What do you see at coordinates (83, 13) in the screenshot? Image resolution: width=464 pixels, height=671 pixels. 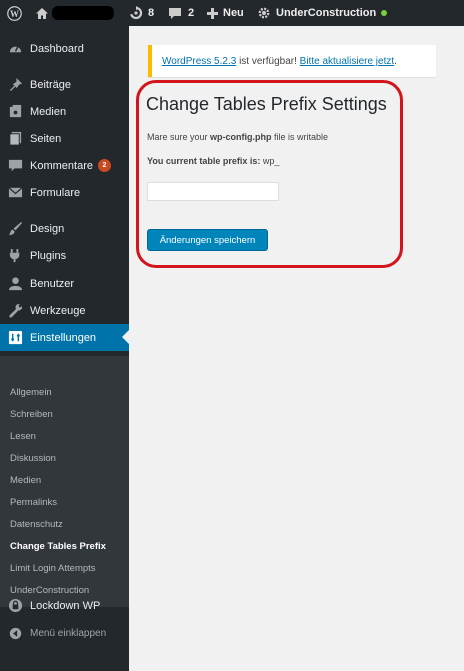 I see `site-name-redacted` at bounding box center [83, 13].